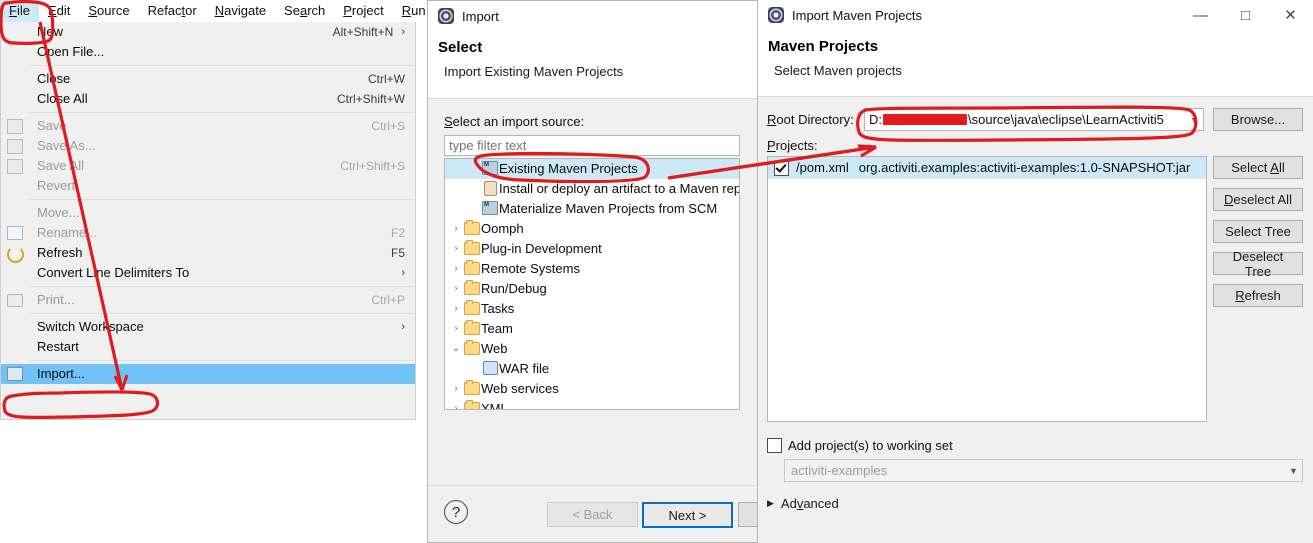 Image resolution: width=1313 pixels, height=543 pixels. Describe the element at coordinates (1035, 15) in the screenshot. I see `maven-dialog-titlebar: Import Maven Projects — □ ✕` at that location.